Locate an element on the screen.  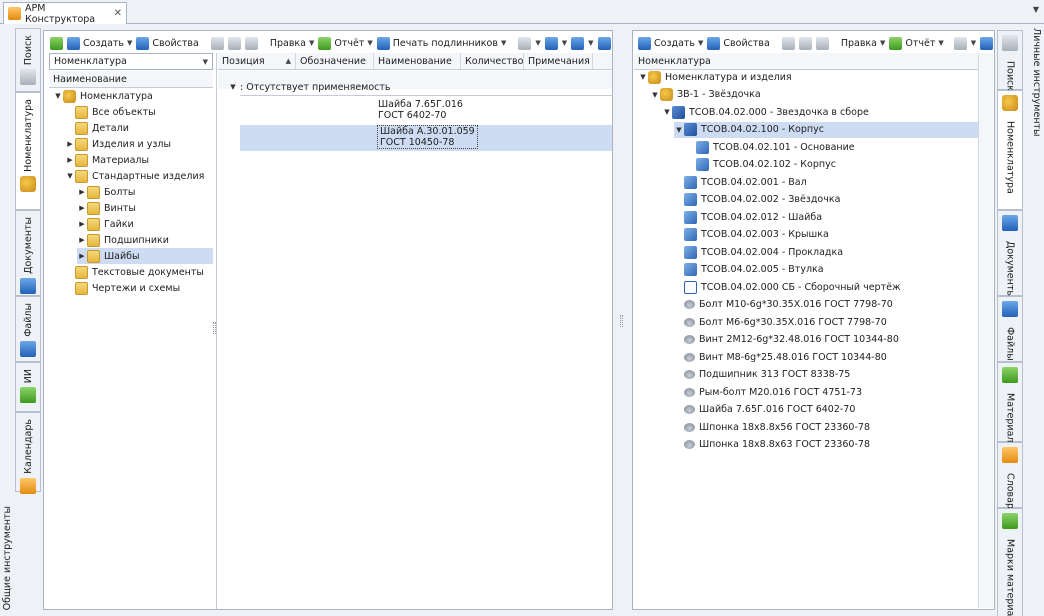
tree-row: Шпонка 18x8.8x63 ГОСТ 23360-78 is located at coordinates (826, 445).